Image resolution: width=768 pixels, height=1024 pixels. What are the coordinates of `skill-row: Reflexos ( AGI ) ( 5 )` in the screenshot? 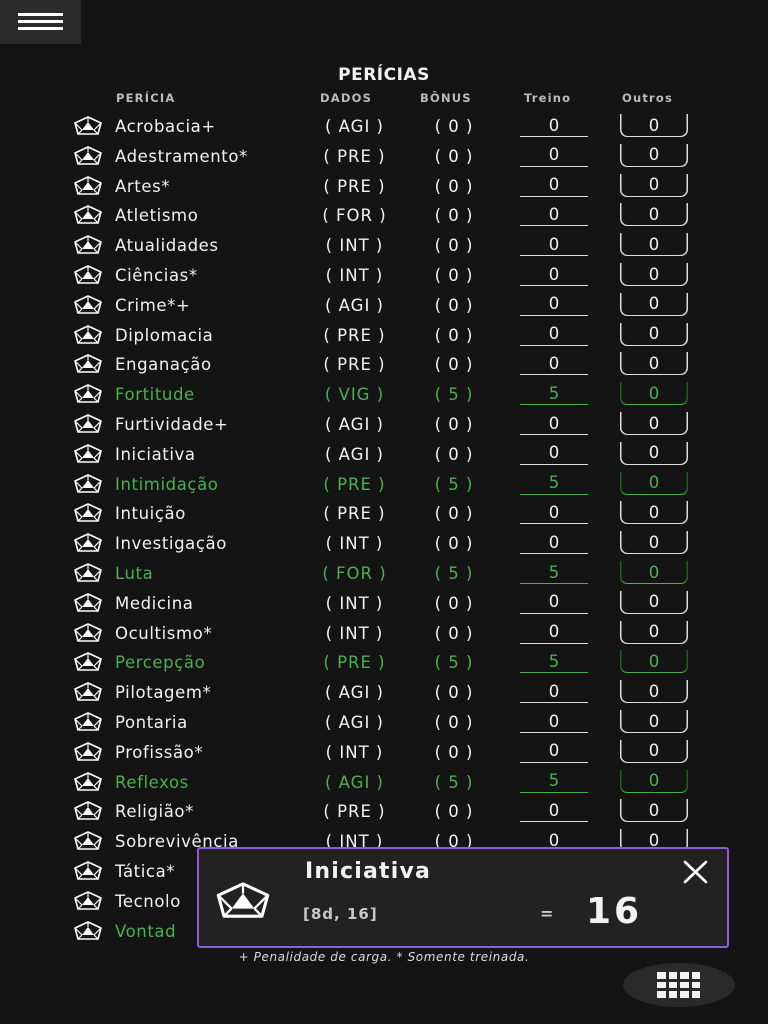 It's located at (384, 783).